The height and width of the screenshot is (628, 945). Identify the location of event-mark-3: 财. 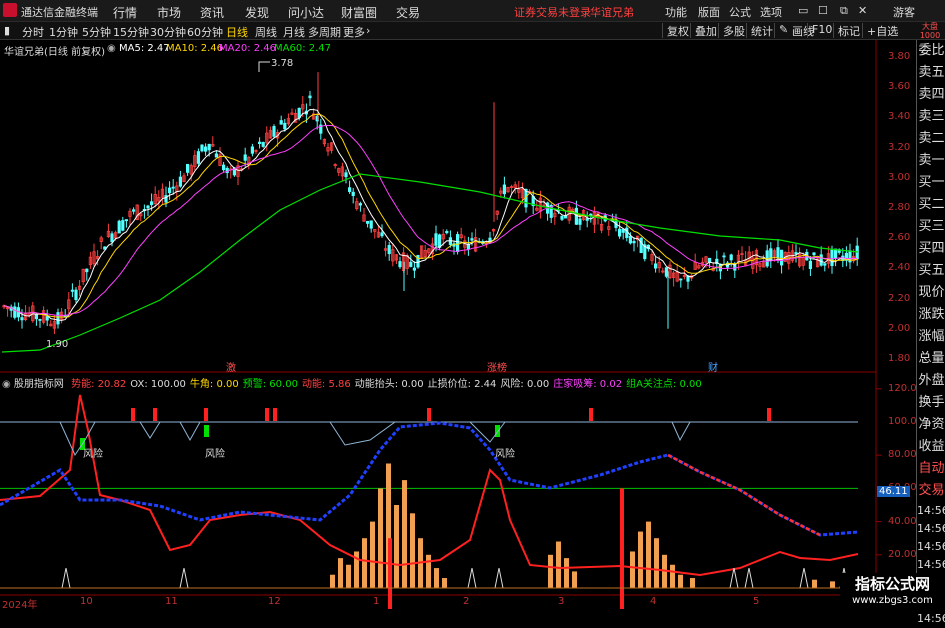
(713, 366).